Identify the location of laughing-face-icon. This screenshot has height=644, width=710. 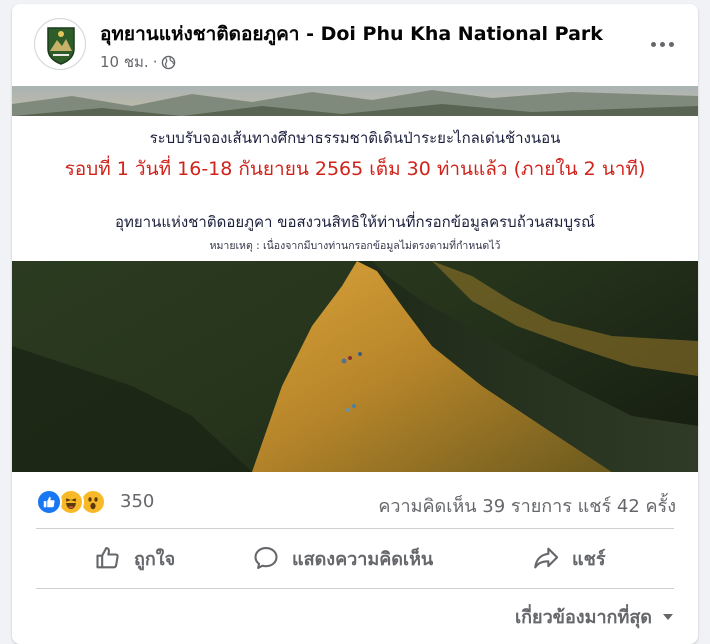
(71, 503).